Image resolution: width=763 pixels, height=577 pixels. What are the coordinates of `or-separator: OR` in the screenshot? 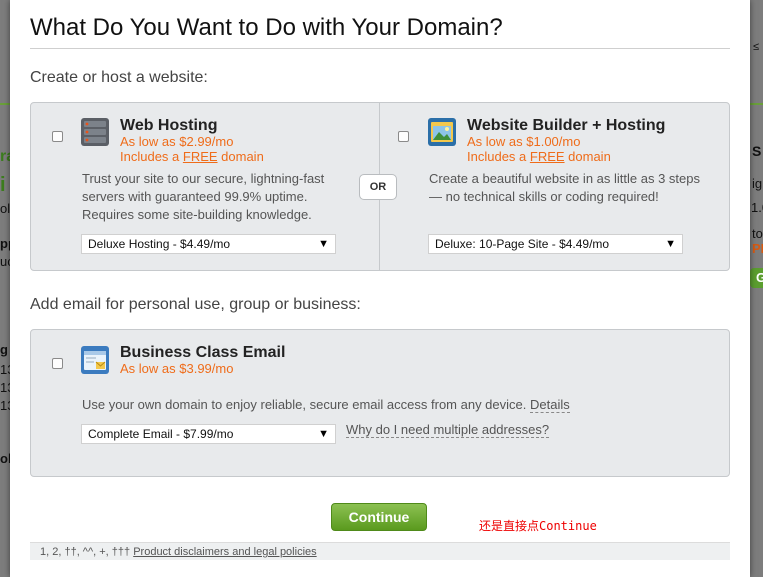 It's located at (378, 187).